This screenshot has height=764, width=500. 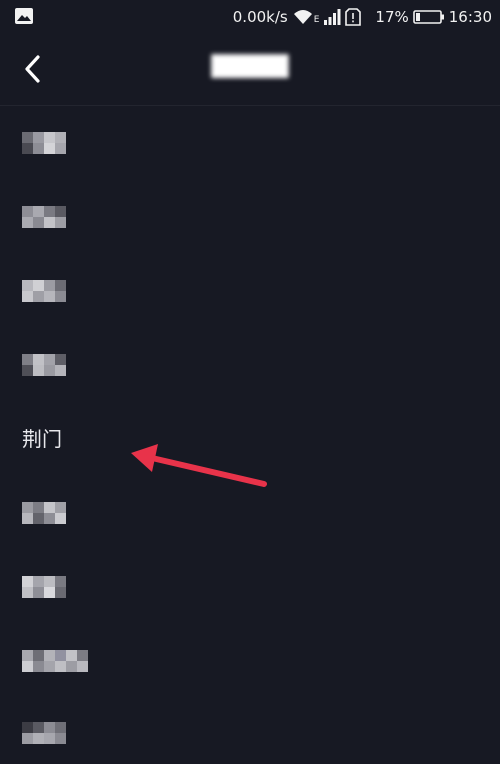 What do you see at coordinates (260, 17) in the screenshot?
I see `network-speed: 0.00k/s` at bounding box center [260, 17].